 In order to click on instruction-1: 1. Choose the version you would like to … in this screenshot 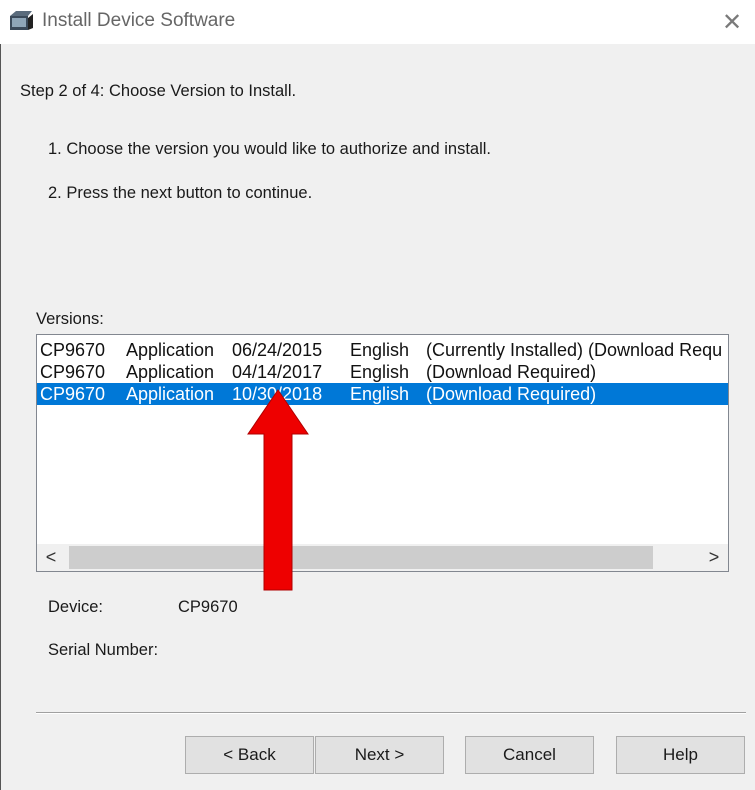, I will do `click(270, 149)`.